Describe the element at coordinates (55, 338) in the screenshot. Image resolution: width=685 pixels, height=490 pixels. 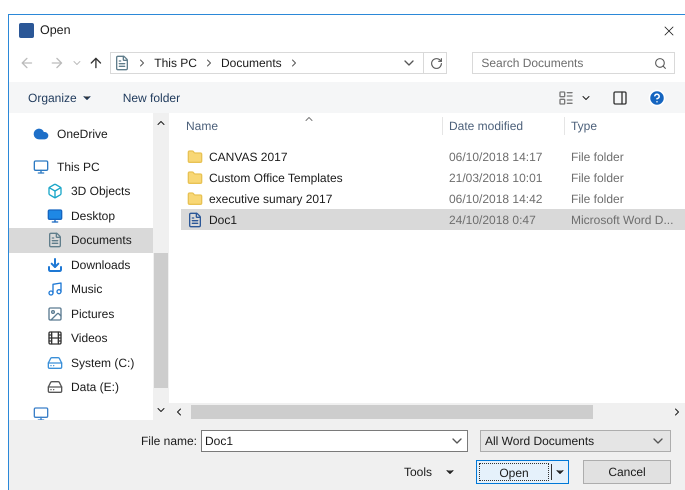
I see `film-icon` at that location.